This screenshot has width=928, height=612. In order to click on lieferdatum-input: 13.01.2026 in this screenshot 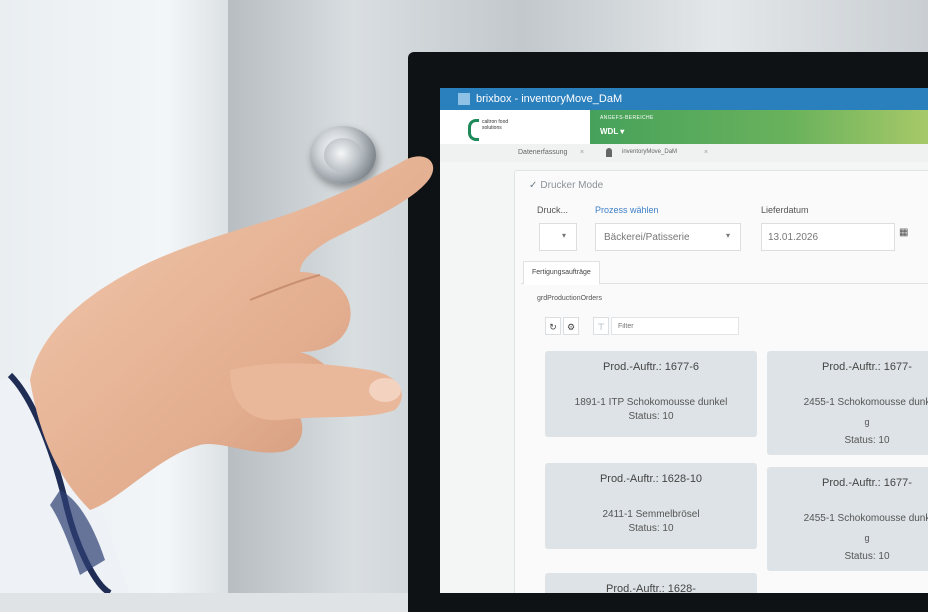, I will do `click(828, 237)`.